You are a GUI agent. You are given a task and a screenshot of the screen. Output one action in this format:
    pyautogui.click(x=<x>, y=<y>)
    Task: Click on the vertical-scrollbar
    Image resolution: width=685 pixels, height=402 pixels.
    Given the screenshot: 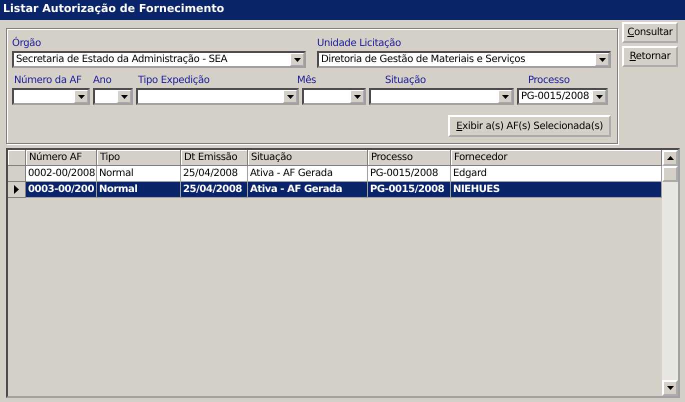 What is the action you would take?
    pyautogui.click(x=670, y=273)
    